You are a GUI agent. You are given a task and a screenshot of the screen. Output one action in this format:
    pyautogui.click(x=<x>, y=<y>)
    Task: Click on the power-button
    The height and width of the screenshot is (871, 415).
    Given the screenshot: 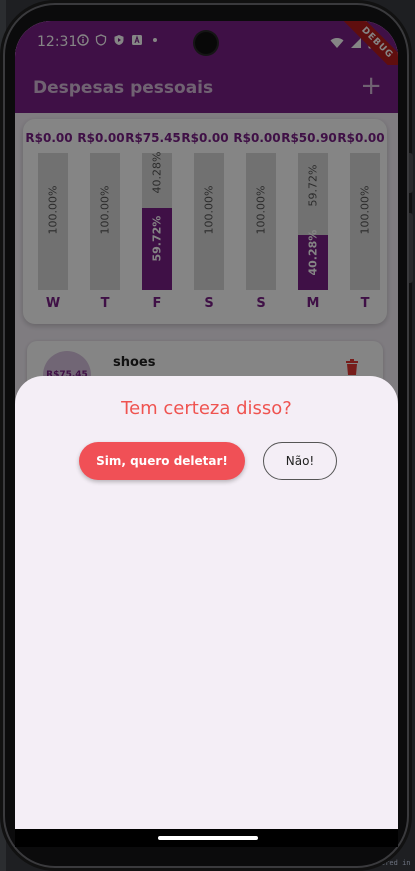 What is the action you would take?
    pyautogui.click(x=411, y=248)
    